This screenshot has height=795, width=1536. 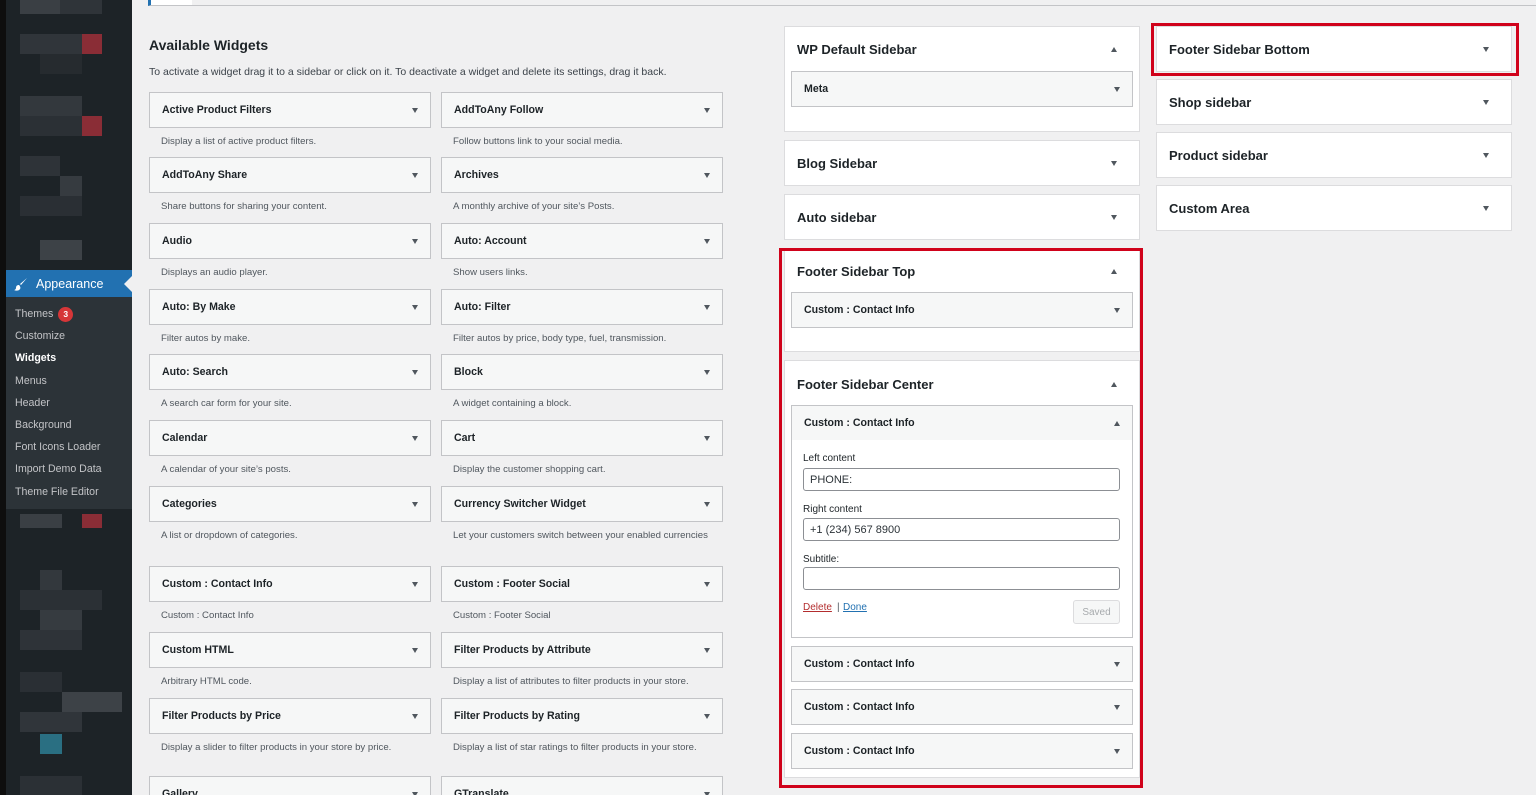 I want to click on available-widget-title: Active Product Filters, so click(x=217, y=110).